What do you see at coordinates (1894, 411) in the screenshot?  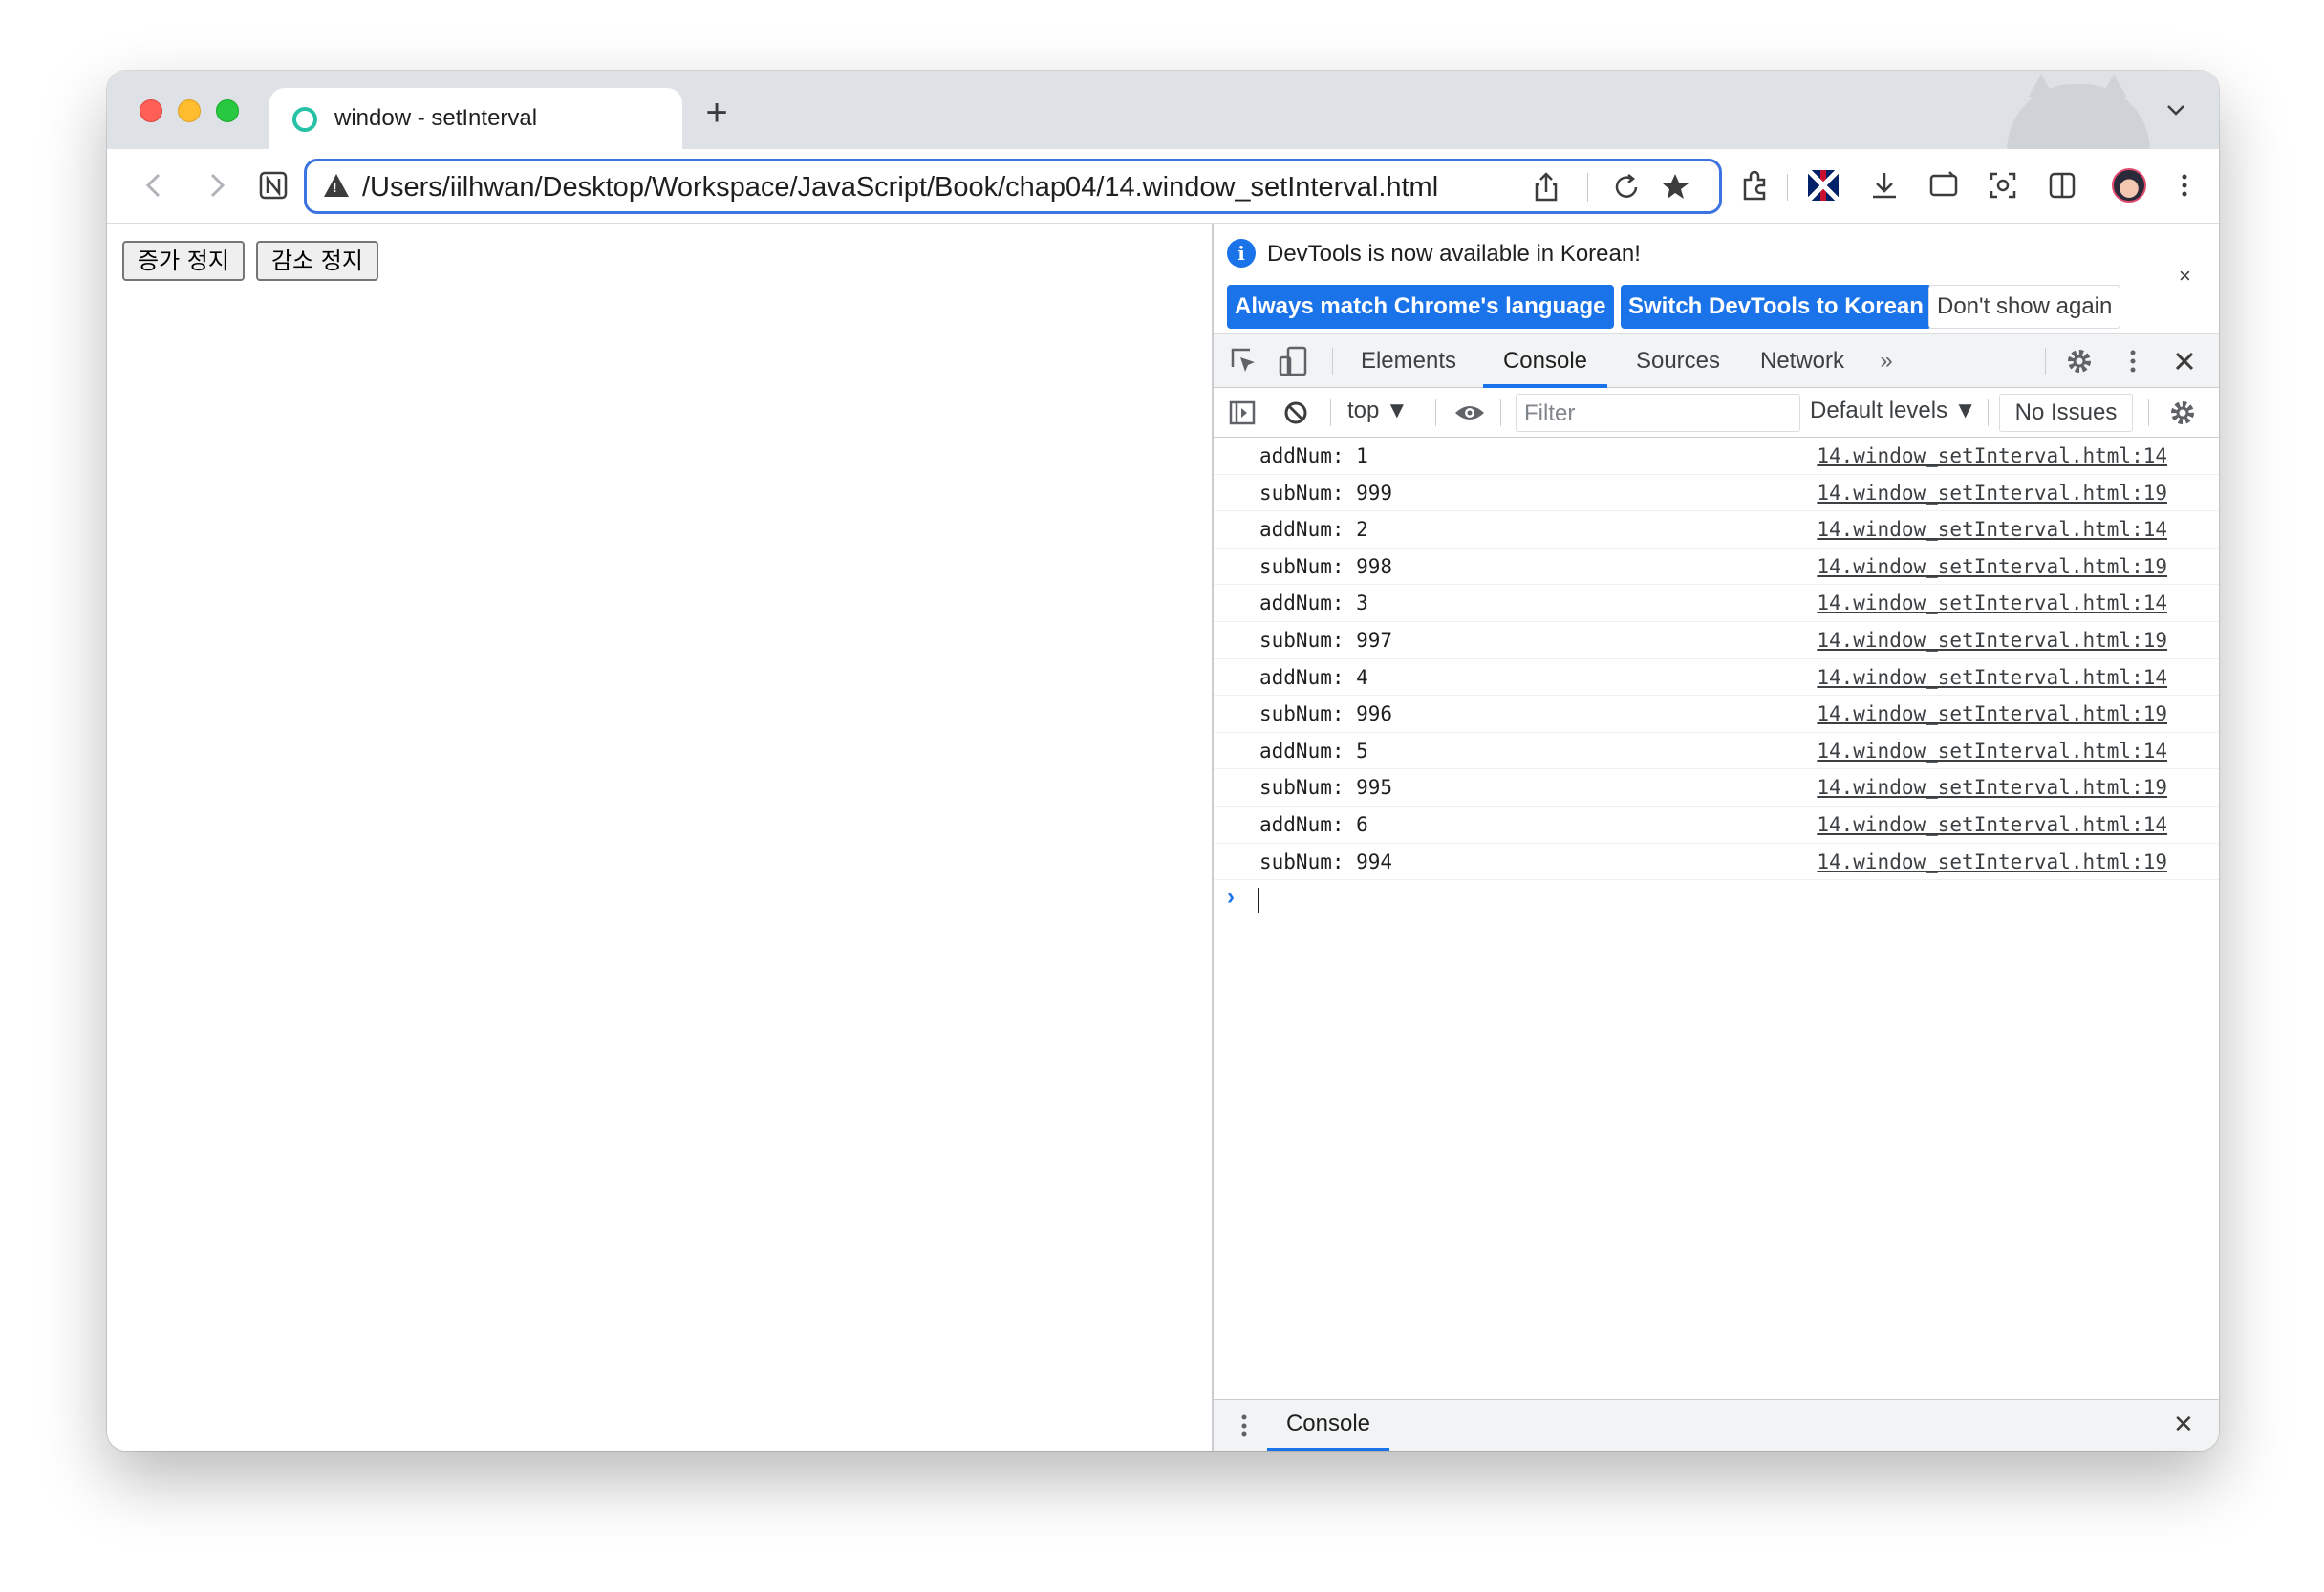 I see `log-levels-dropdown: Default levels ▼` at bounding box center [1894, 411].